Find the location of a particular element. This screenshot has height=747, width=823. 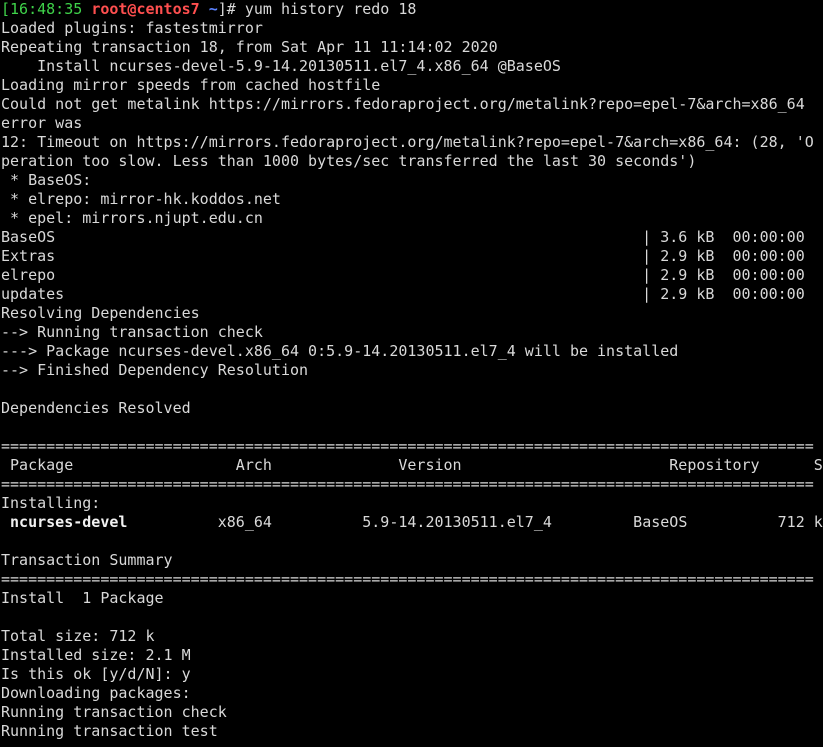

output-line: Package Arch Version Repository Size is located at coordinates (412, 465).